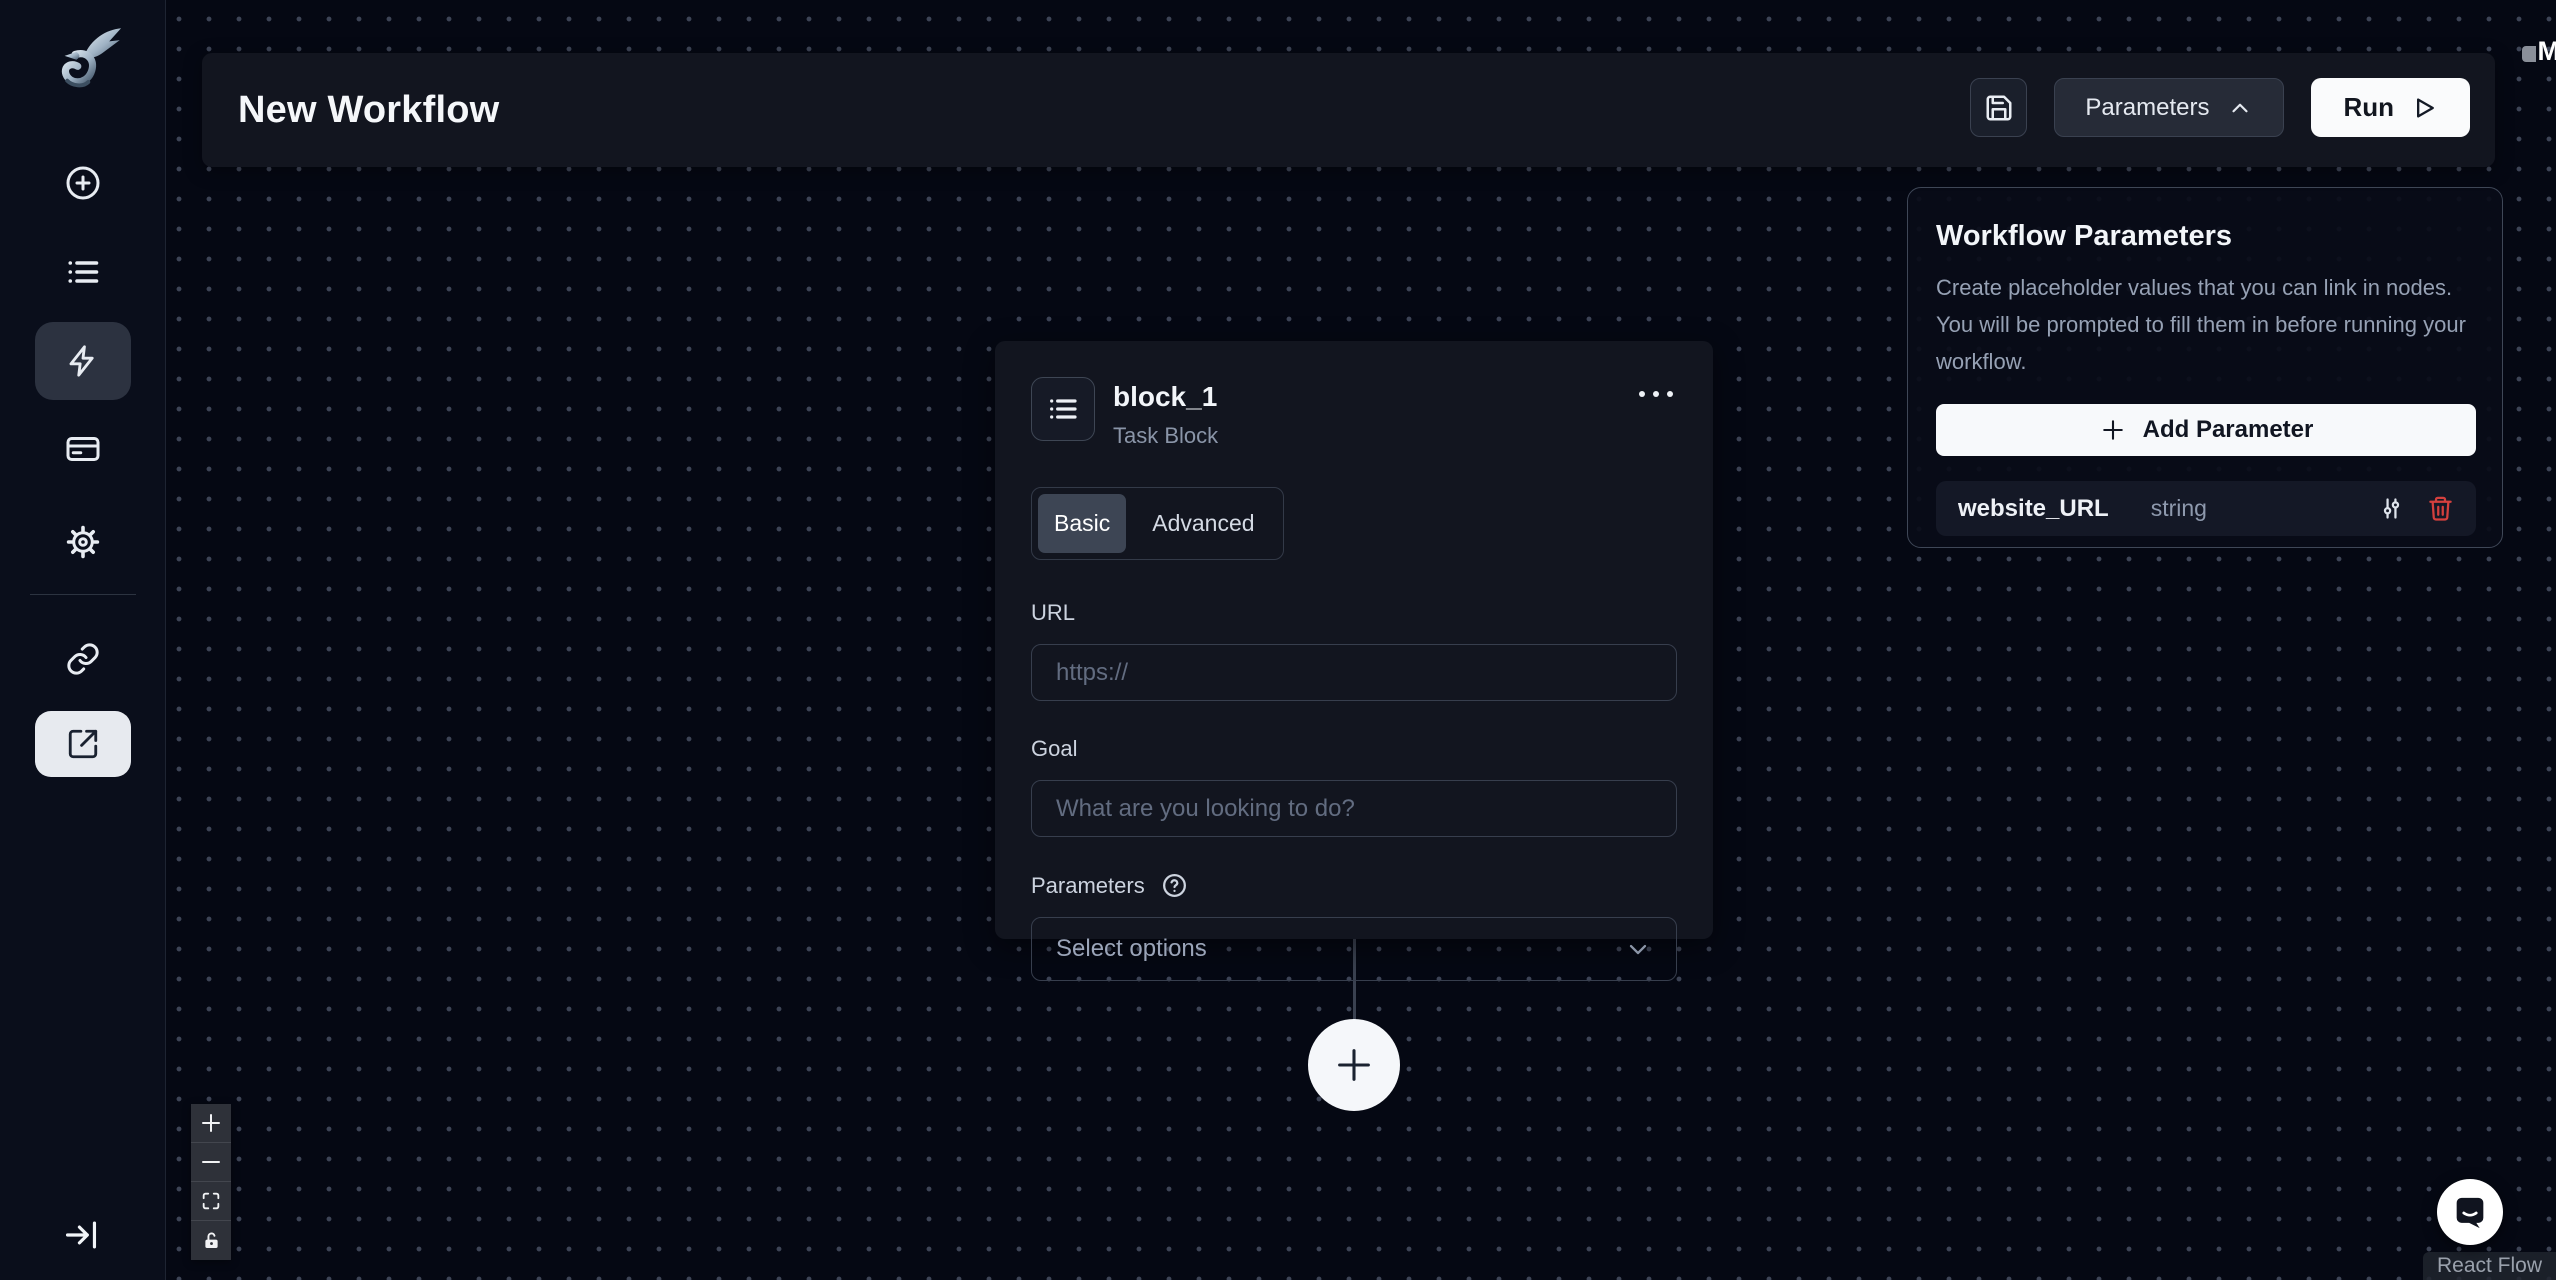  Describe the element at coordinates (1088, 885) in the screenshot. I see `parameters-field-label: Parameters` at that location.